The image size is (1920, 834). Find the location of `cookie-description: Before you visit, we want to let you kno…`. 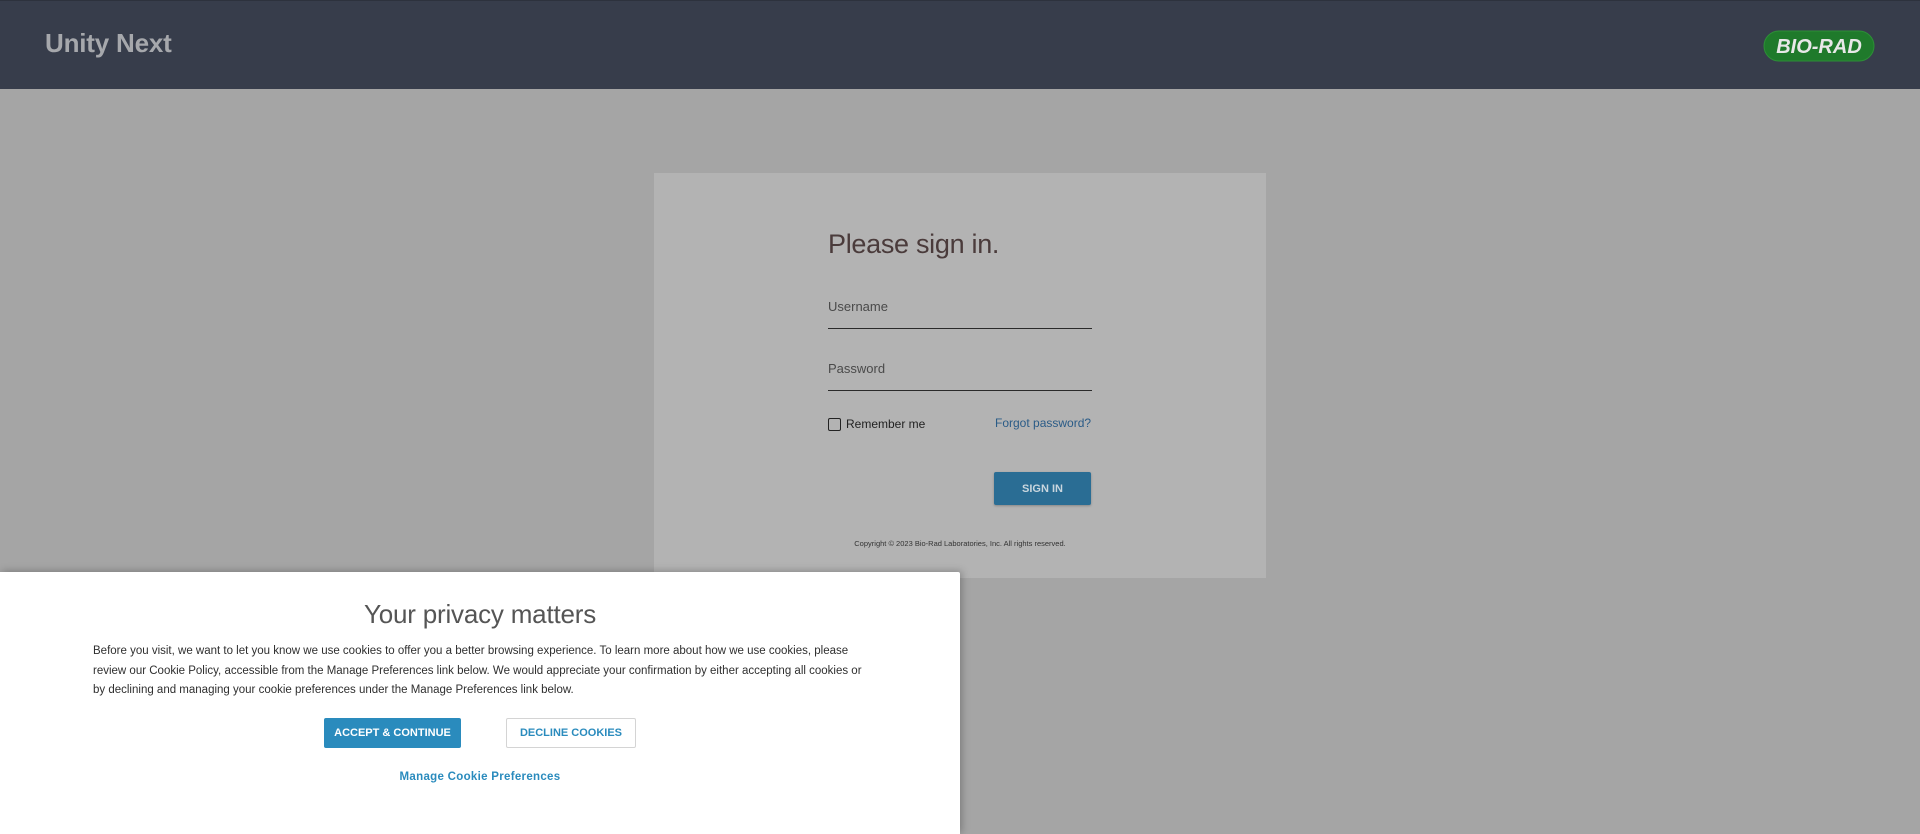

cookie-description: Before you visit, we want to let you kno… is located at coordinates (477, 670).